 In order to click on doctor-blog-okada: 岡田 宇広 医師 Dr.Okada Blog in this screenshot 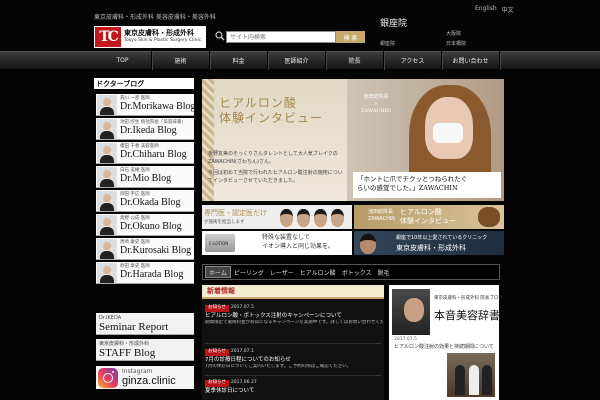, I will do `click(145, 201)`.